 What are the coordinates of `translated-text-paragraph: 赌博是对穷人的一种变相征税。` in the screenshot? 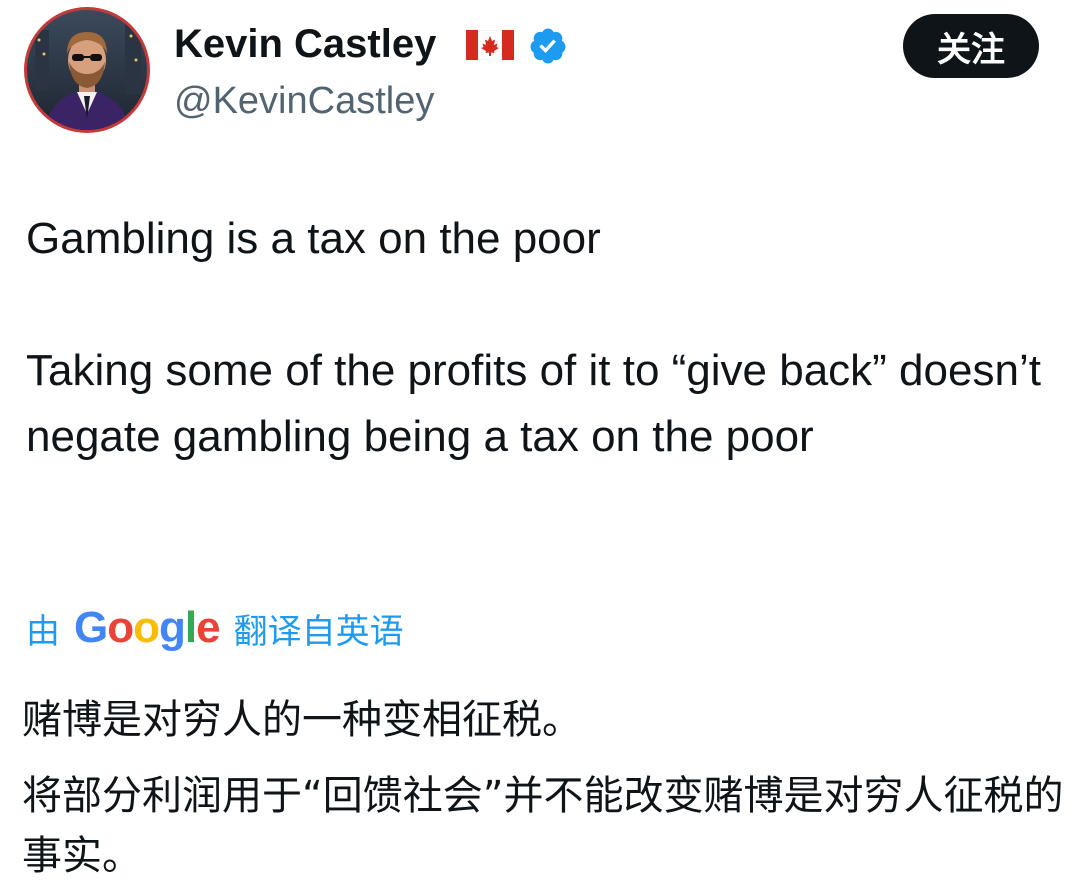 It's located at (302, 720).